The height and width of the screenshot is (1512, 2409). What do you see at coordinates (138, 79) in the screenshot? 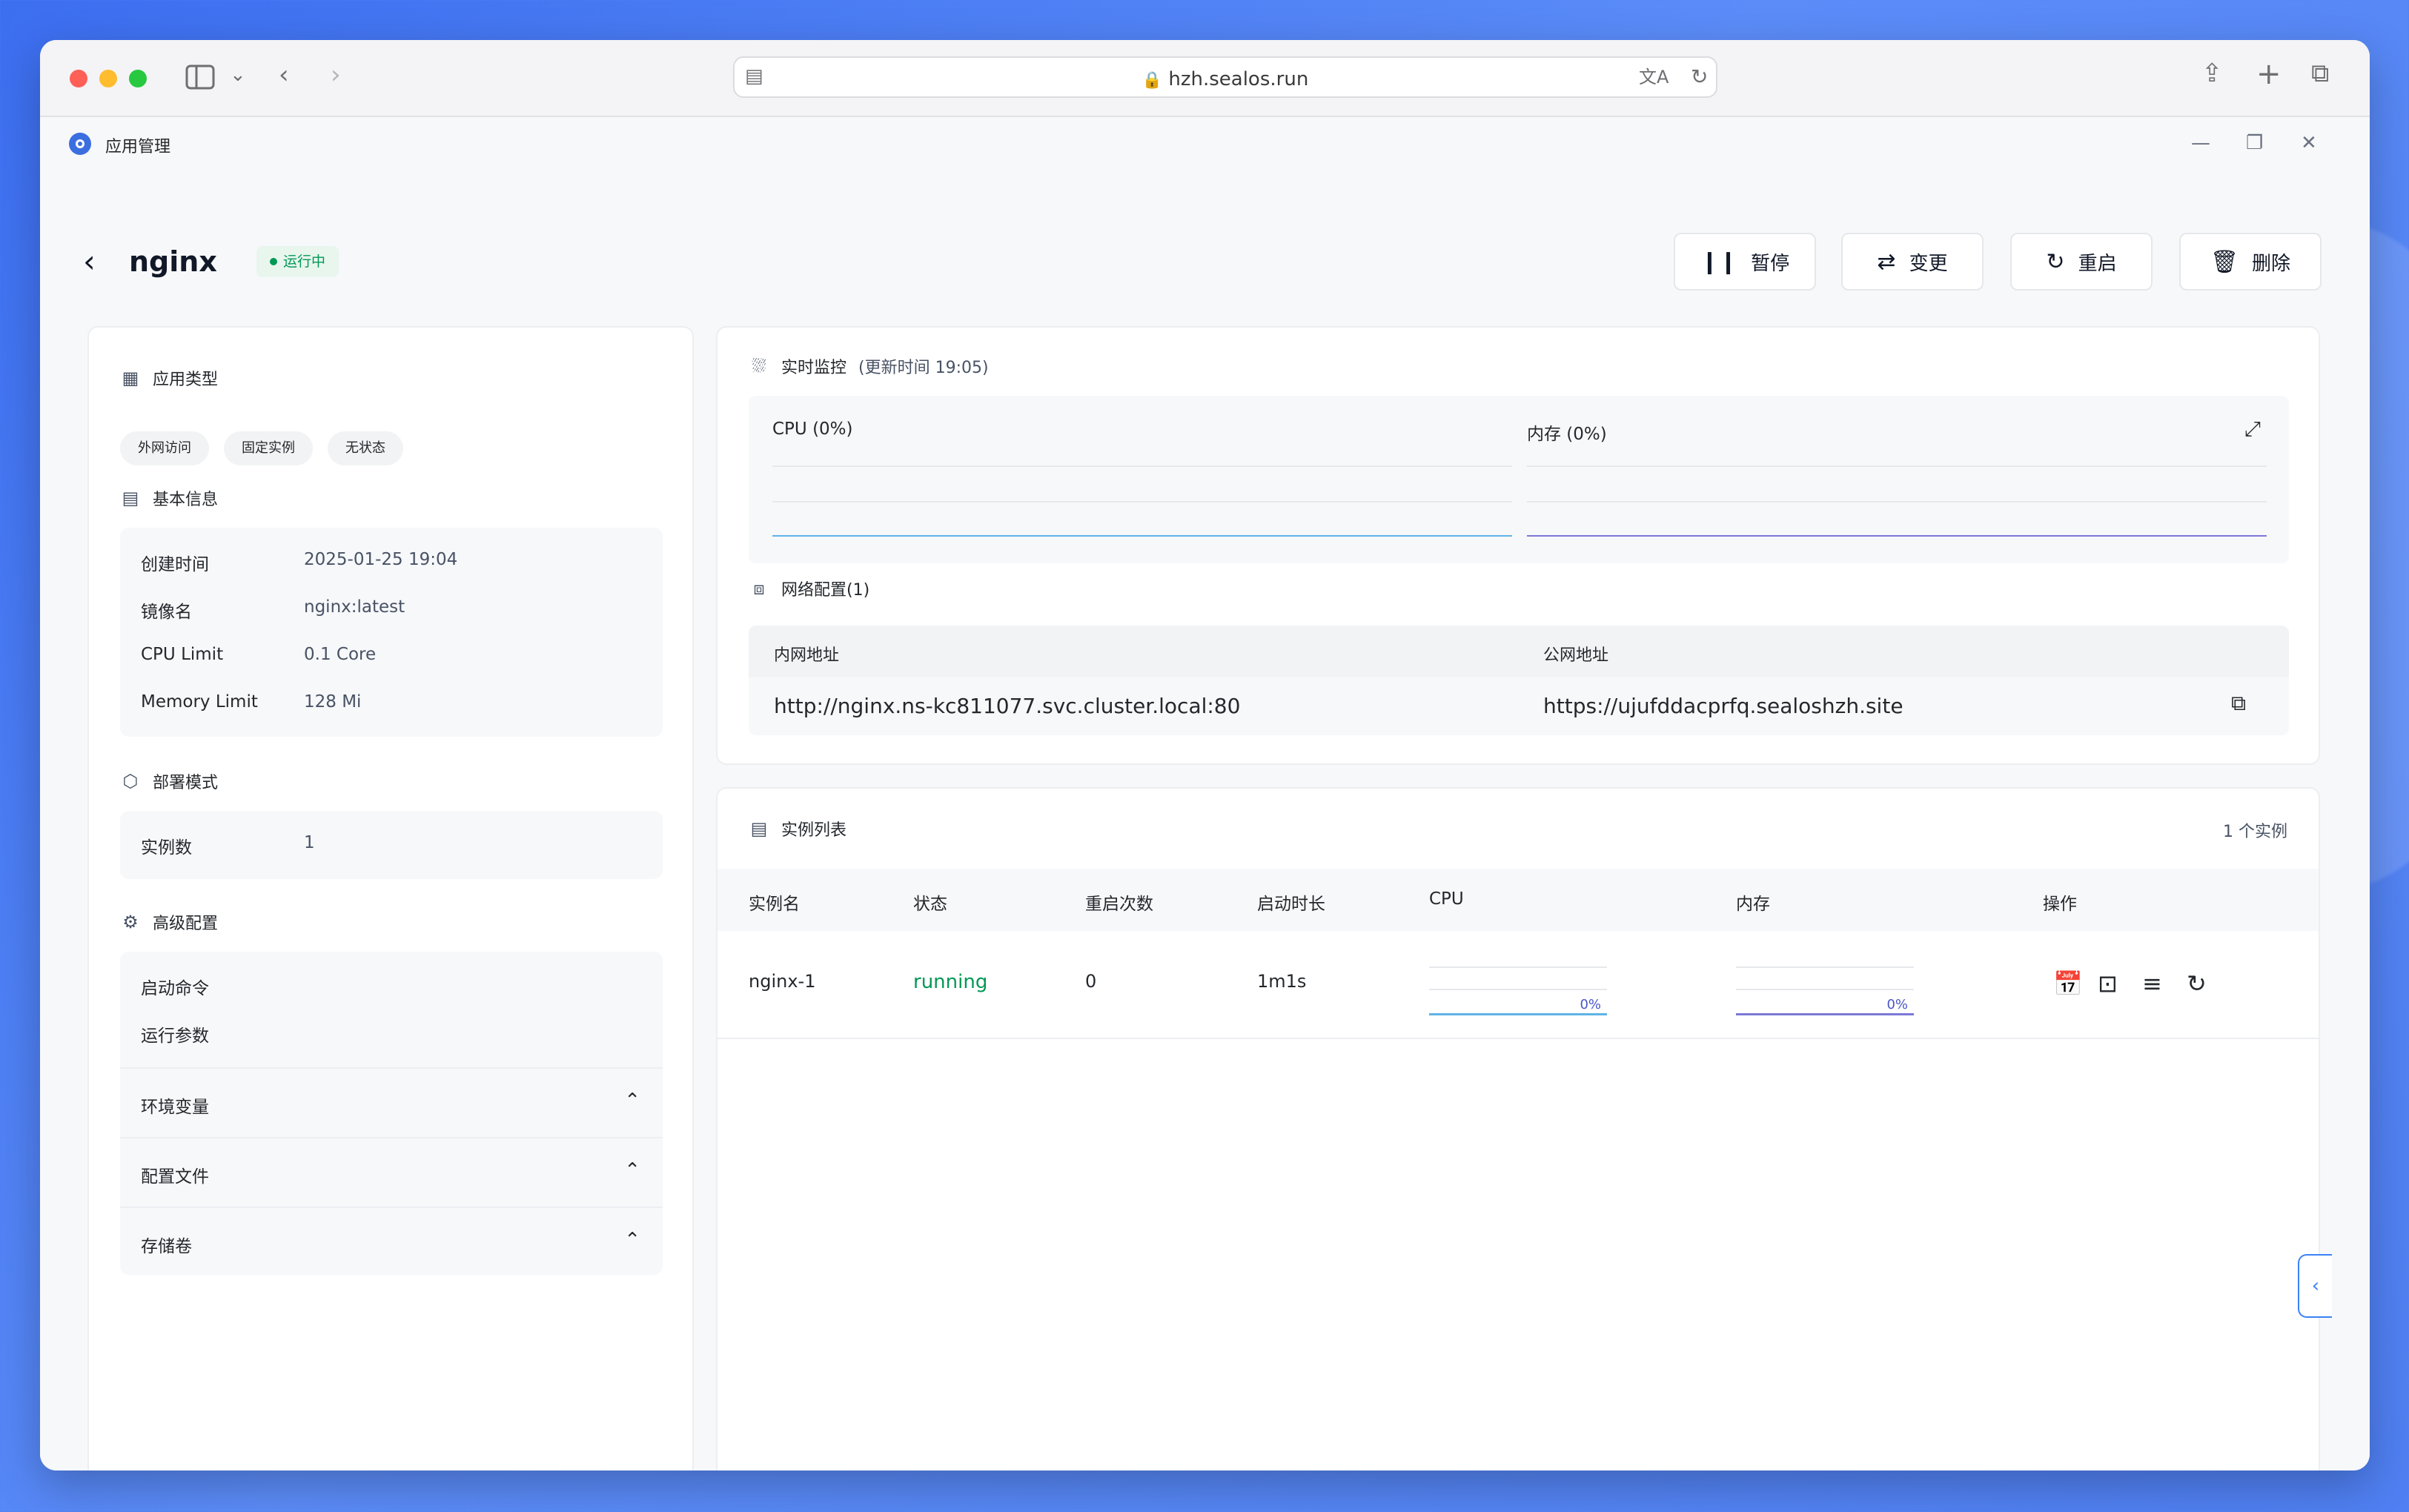
I see `zoom-window-button` at bounding box center [138, 79].